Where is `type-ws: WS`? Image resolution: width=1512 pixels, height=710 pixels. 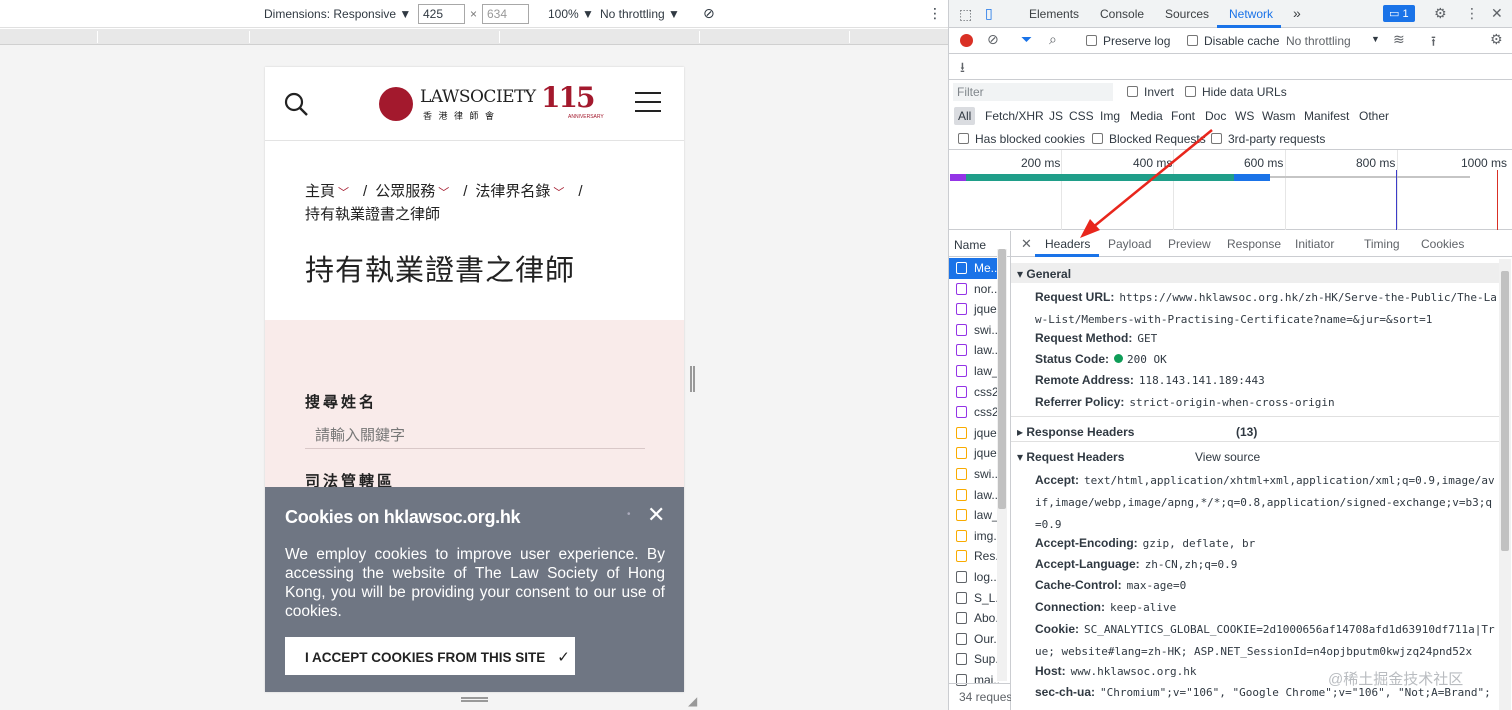 type-ws: WS is located at coordinates (1244, 116).